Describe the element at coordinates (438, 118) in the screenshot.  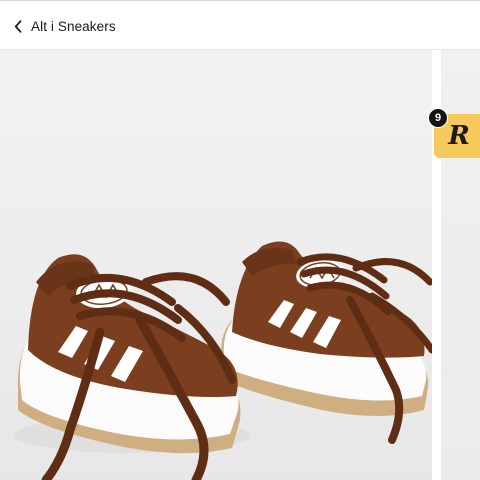
I see `badge-count: 9` at that location.